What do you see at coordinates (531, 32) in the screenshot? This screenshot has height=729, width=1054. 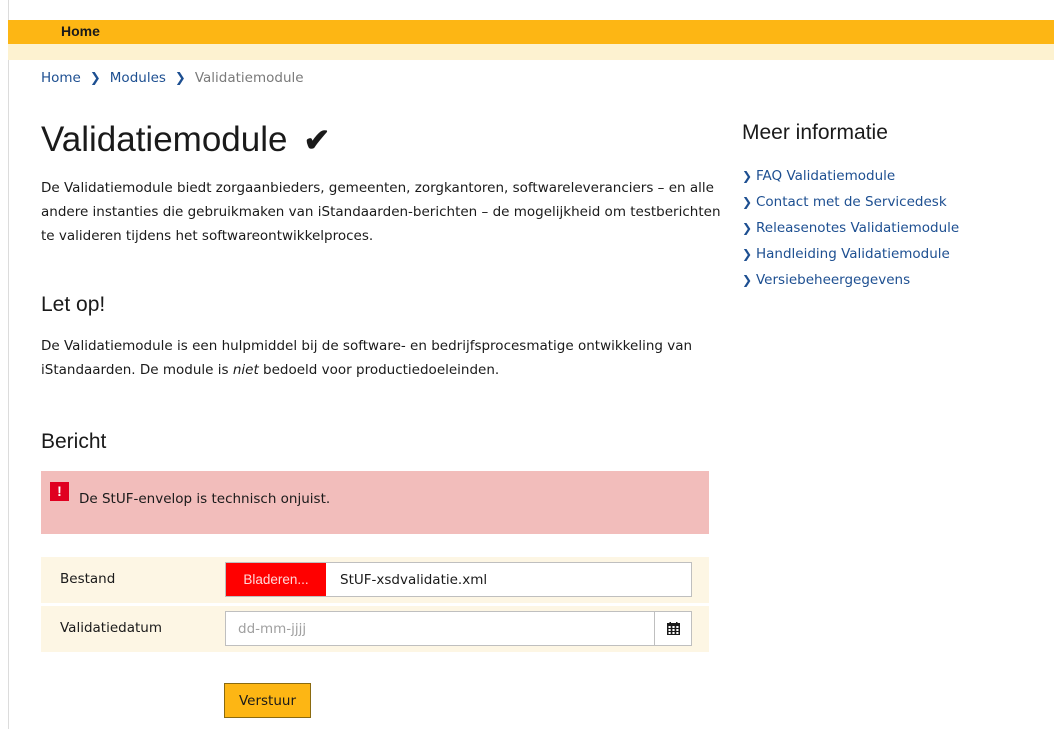 I see `top-navigation-bar: Home` at bounding box center [531, 32].